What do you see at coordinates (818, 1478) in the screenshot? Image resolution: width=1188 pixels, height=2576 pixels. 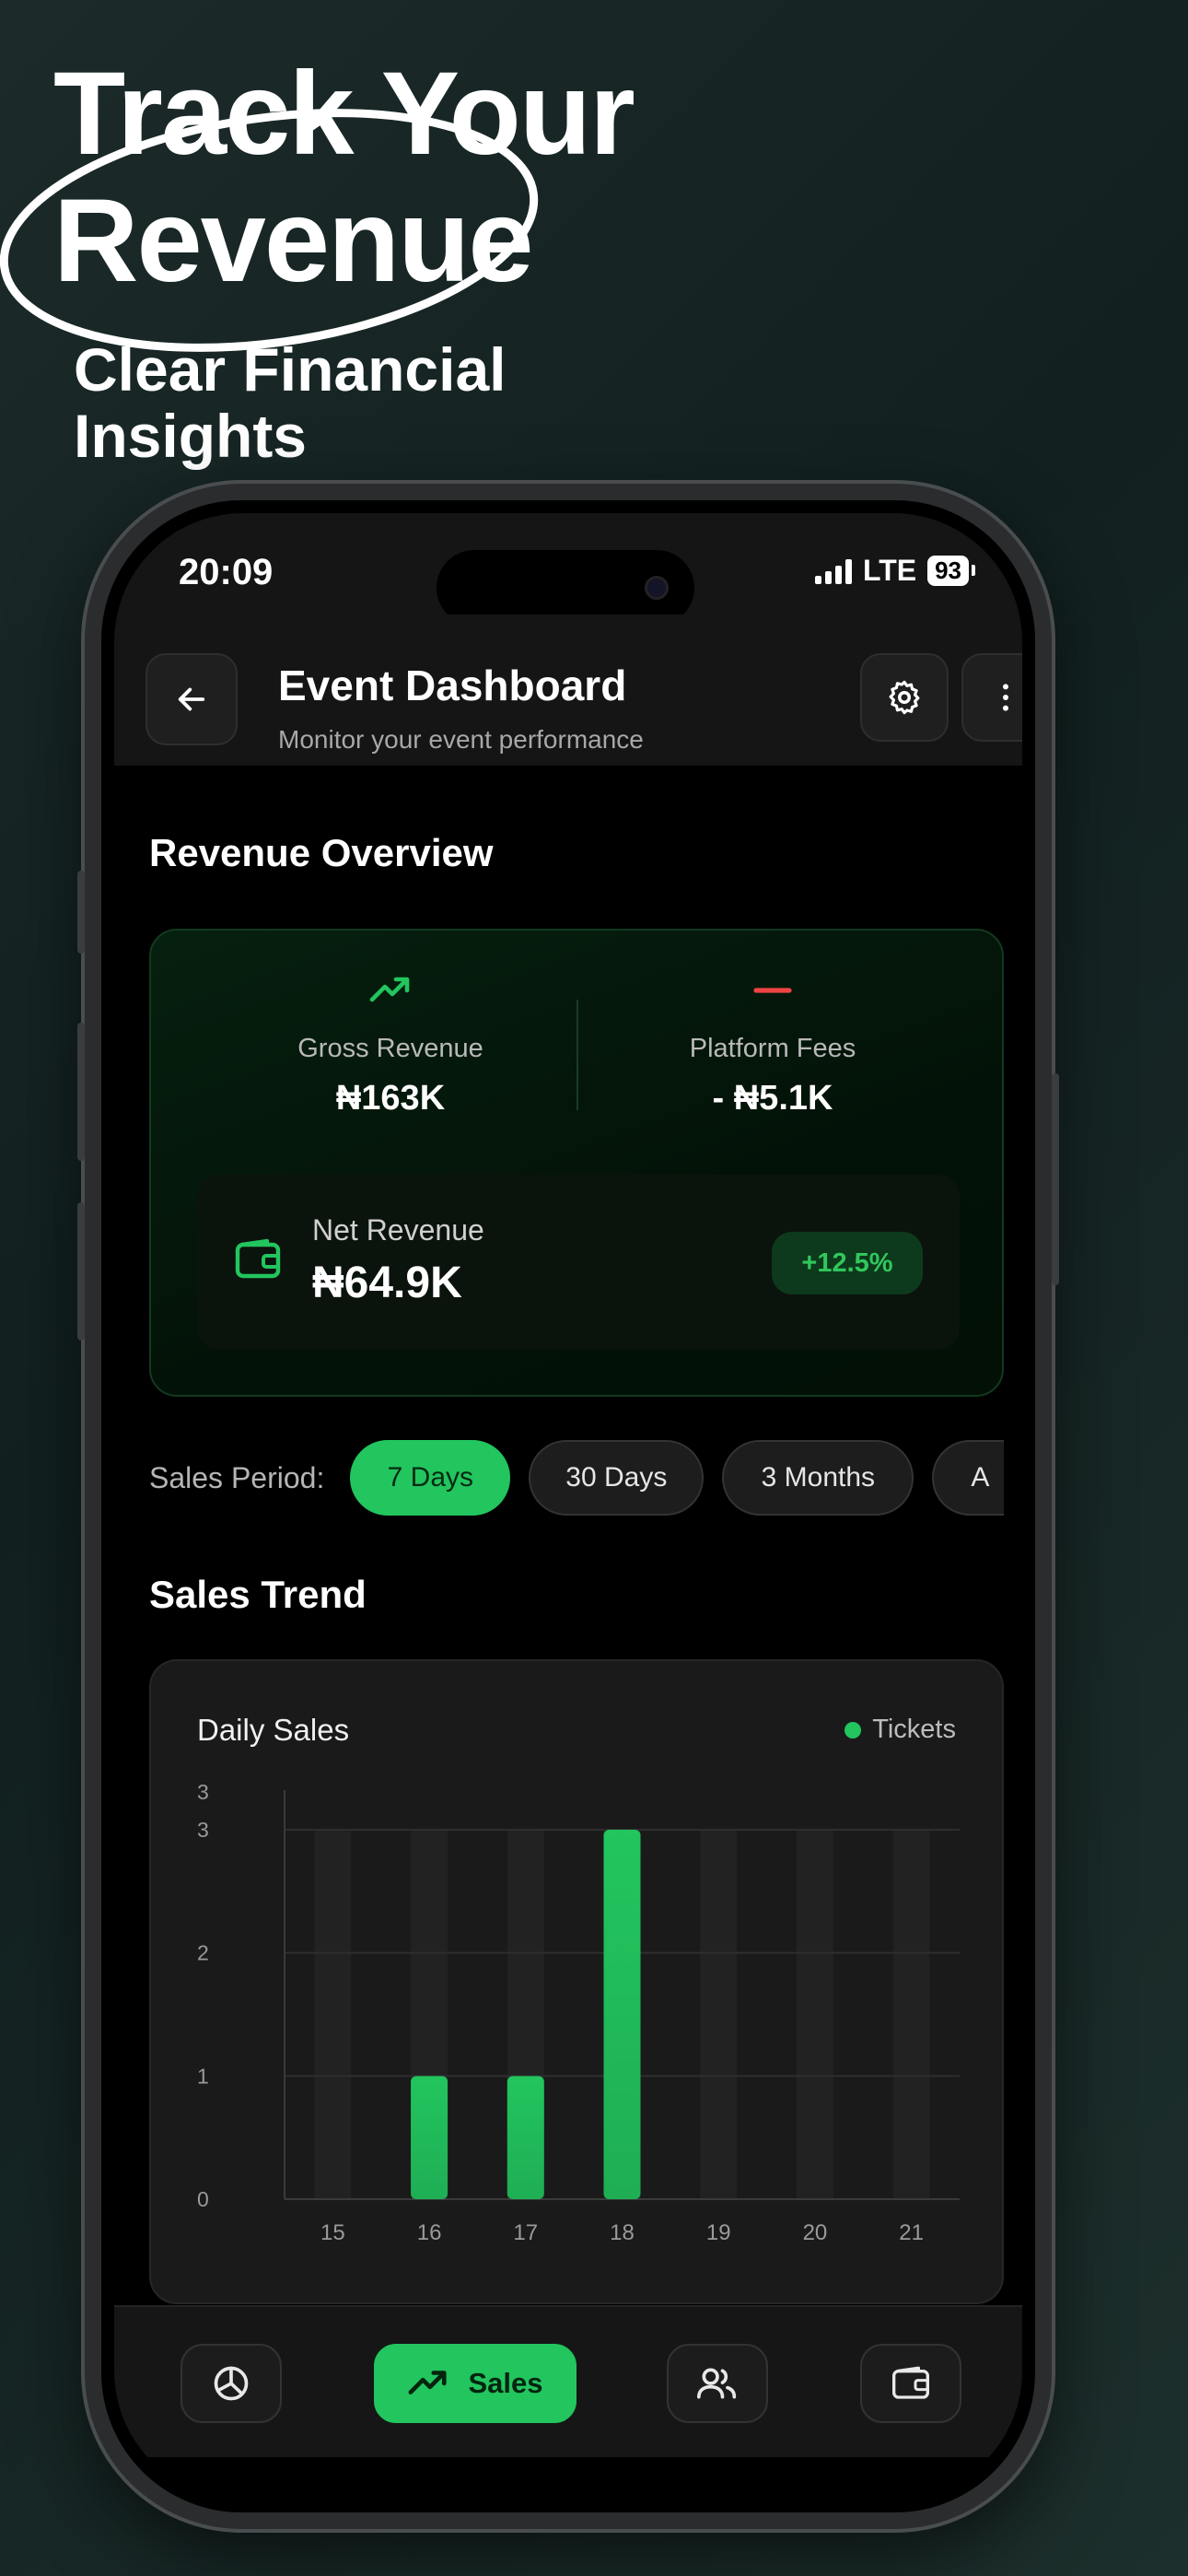 I see `period-3-months: 3 Months` at bounding box center [818, 1478].